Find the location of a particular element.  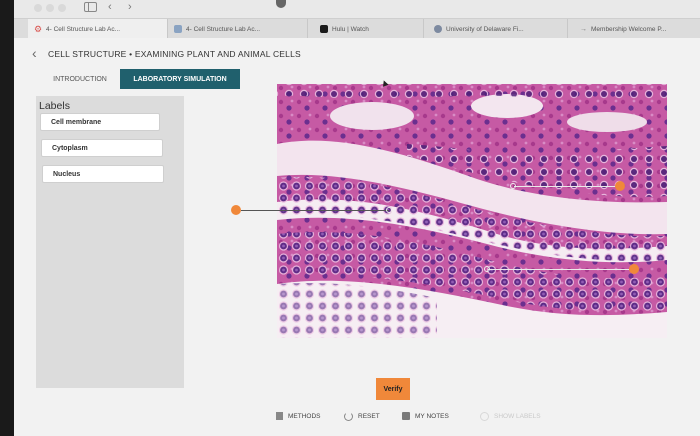

privacy-shield-icon is located at coordinates (281, 4).